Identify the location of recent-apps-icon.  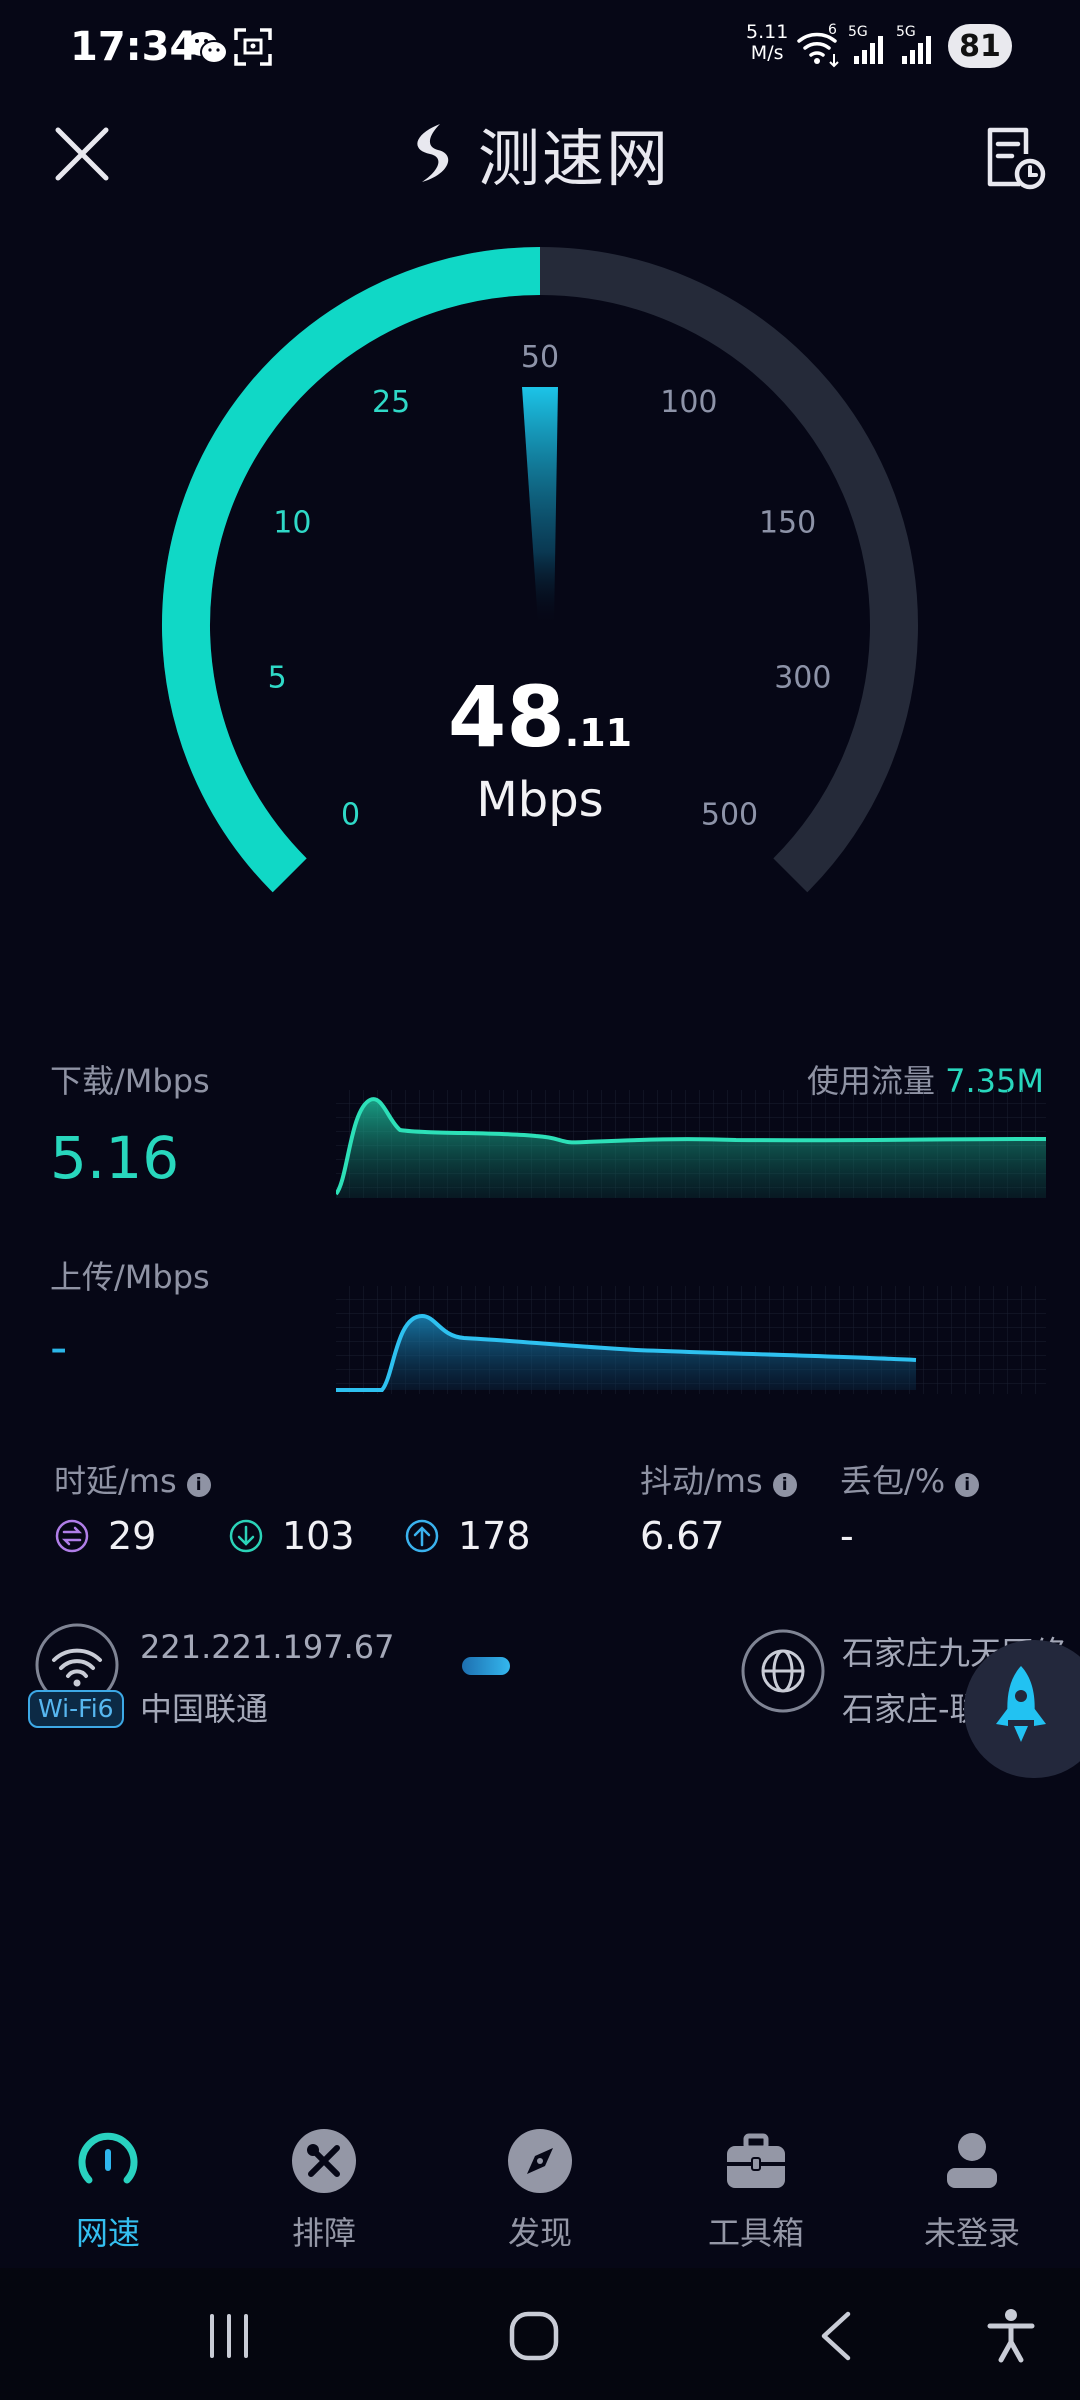
(229, 2336).